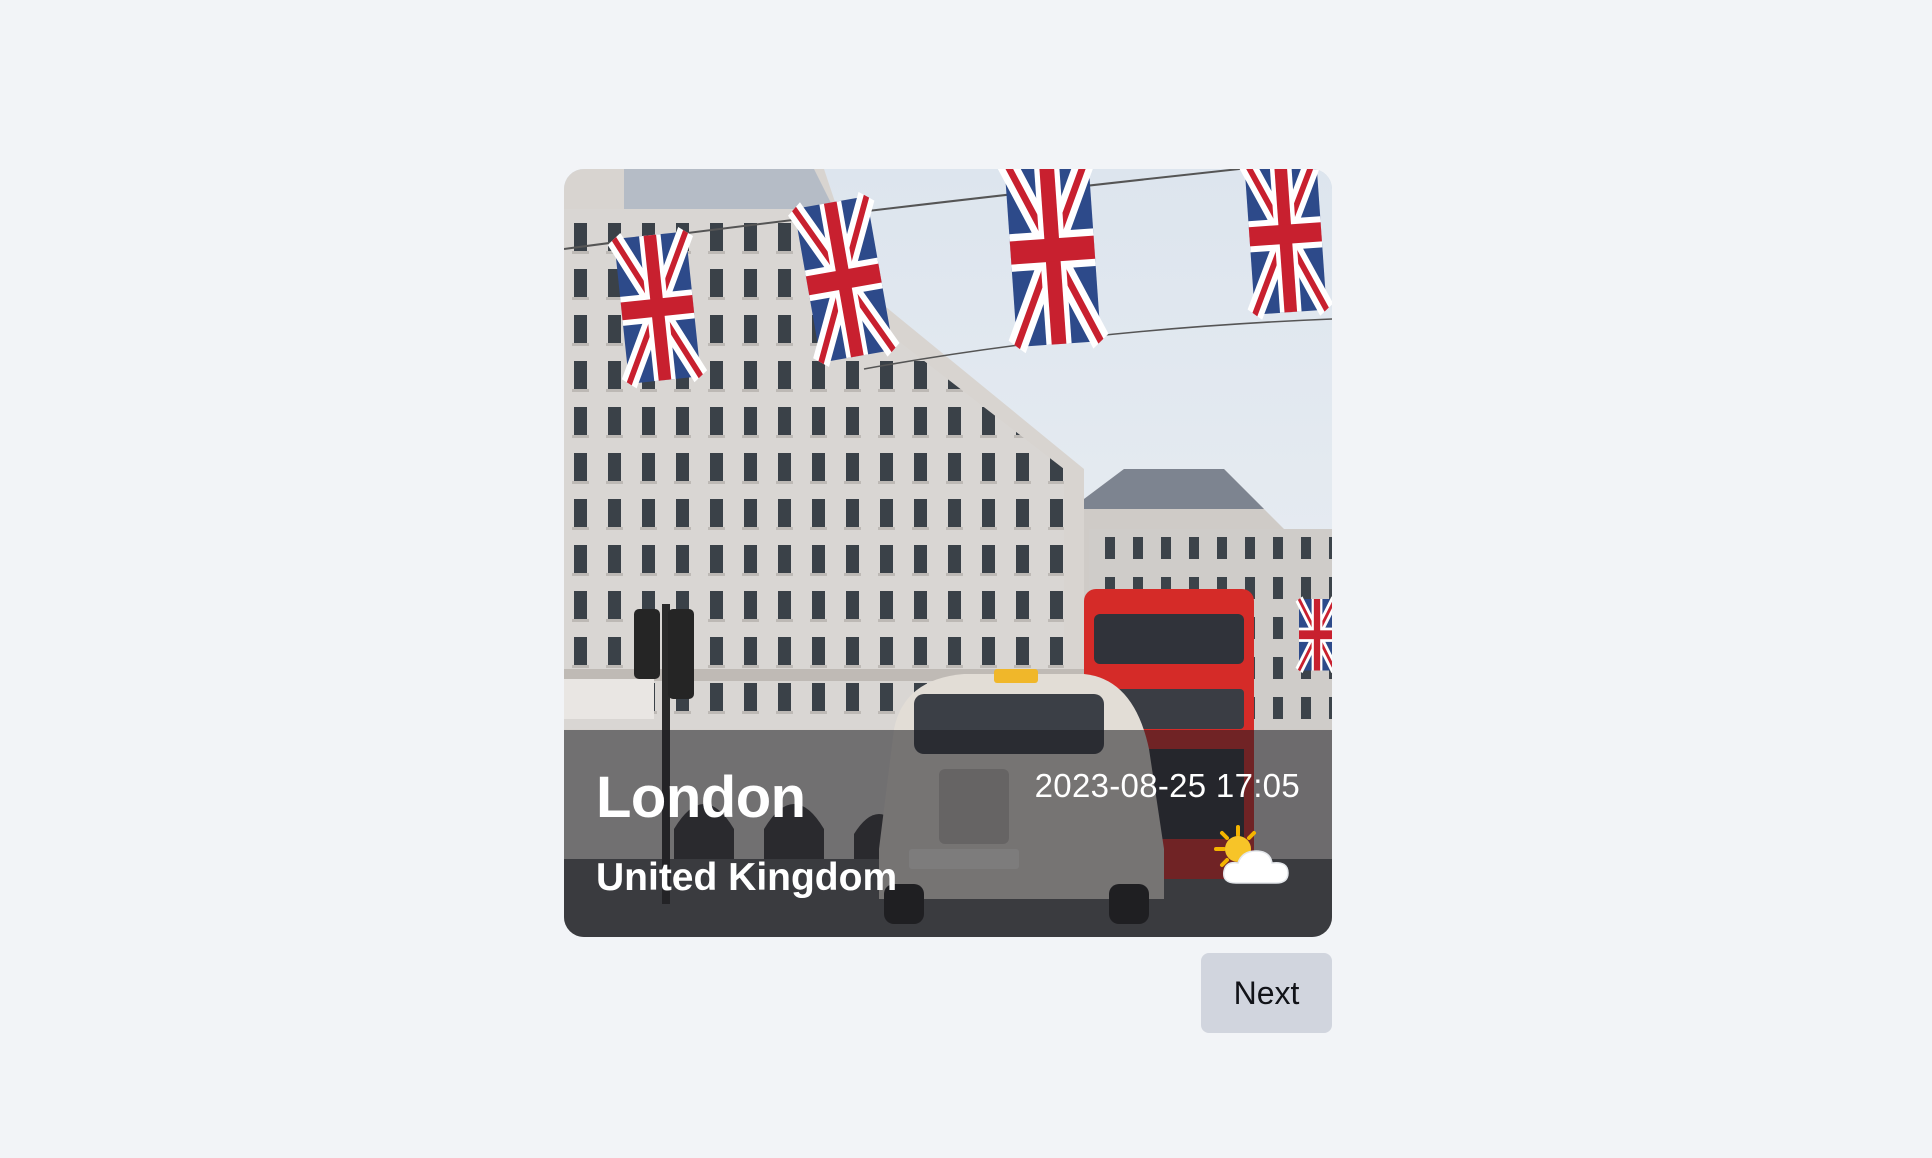 This screenshot has height=1158, width=1932. What do you see at coordinates (747, 877) in the screenshot?
I see `country-name: United Kingdom` at bounding box center [747, 877].